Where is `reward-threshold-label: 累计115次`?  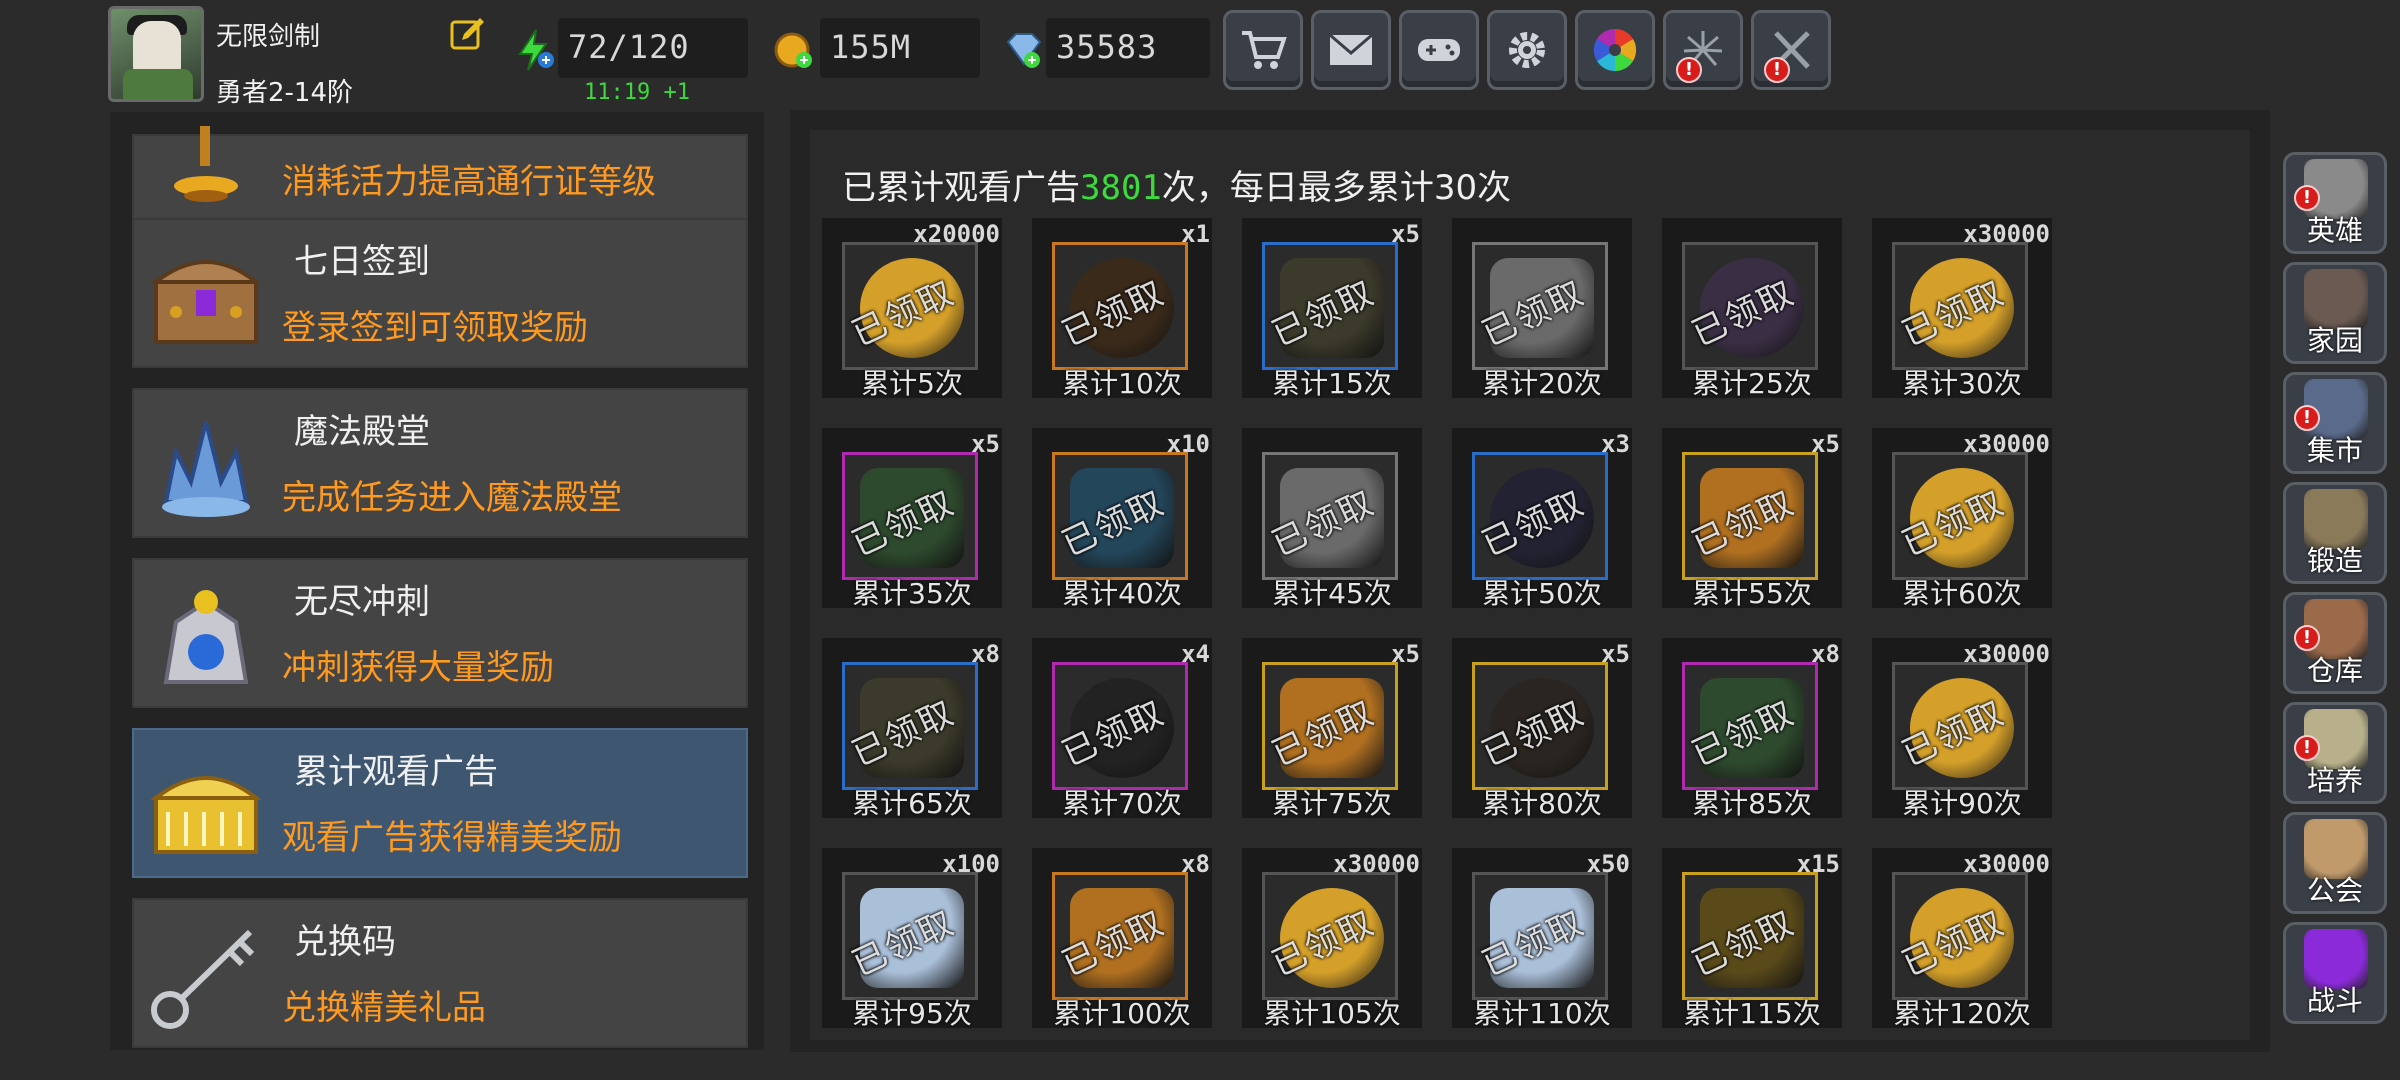
reward-threshold-label: 累计115次 is located at coordinates (1752, 1013).